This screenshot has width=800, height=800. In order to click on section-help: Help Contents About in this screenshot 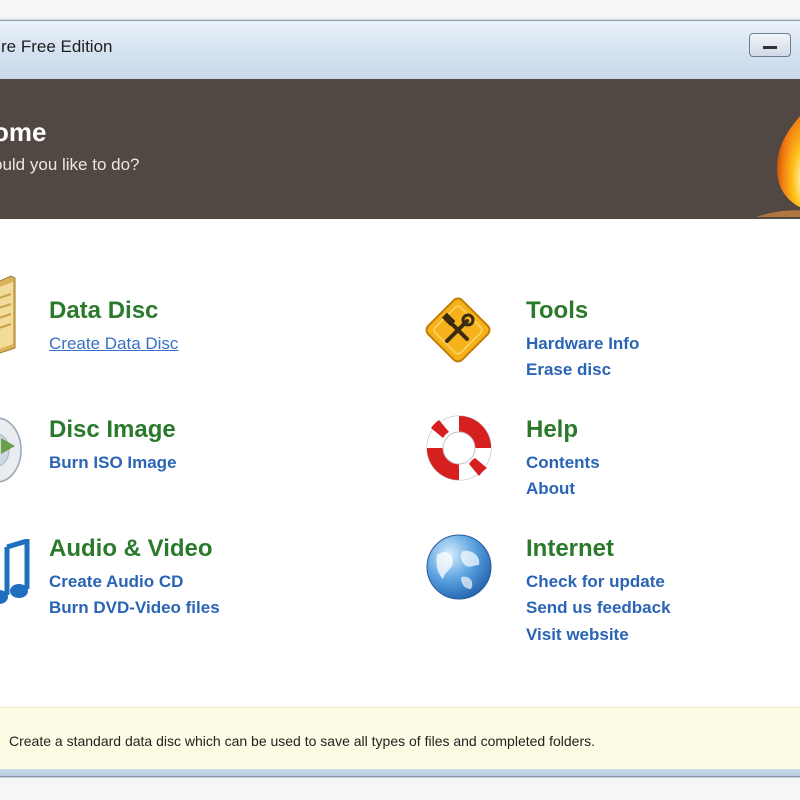, I will do `click(656, 461)`.